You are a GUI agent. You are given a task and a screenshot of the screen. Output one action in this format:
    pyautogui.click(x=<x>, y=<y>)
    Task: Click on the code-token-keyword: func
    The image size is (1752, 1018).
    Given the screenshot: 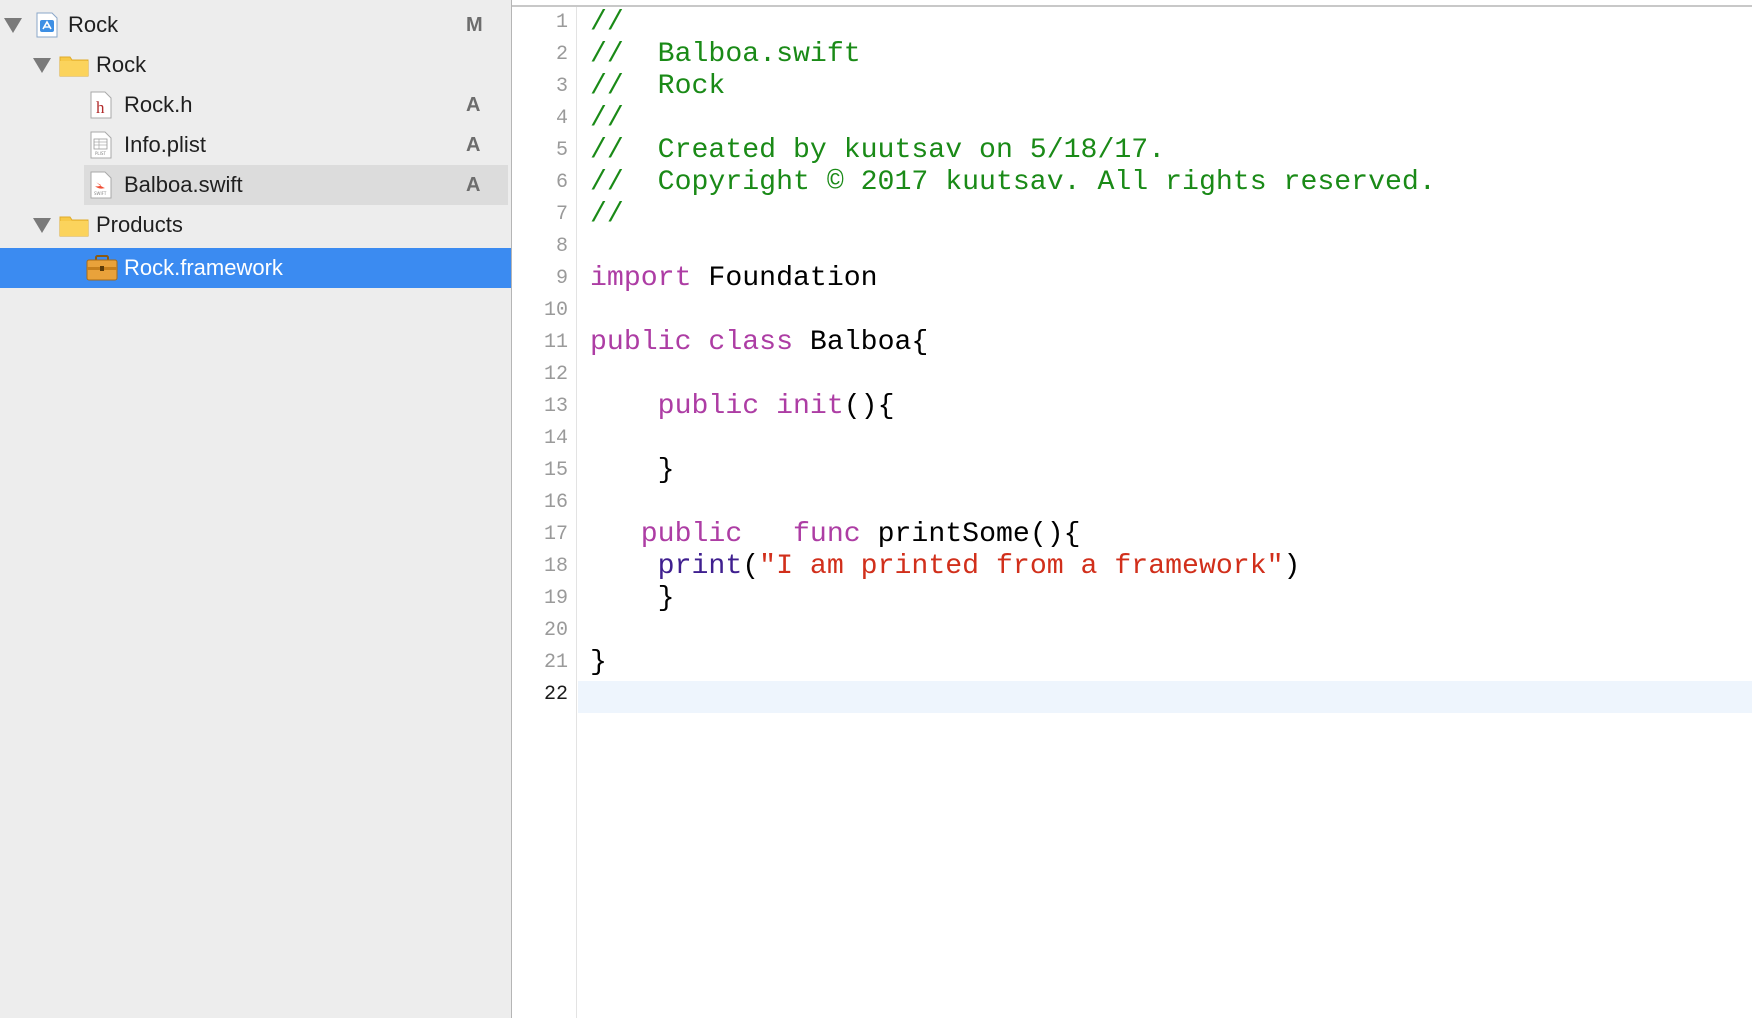 What is the action you would take?
    pyautogui.click(x=827, y=534)
    